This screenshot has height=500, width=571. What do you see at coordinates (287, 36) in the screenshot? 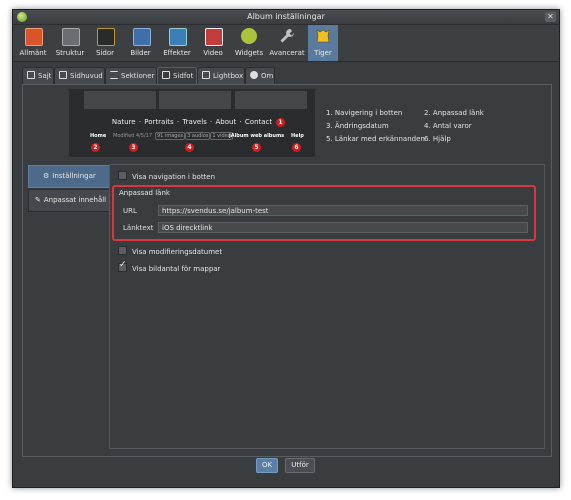
I see `wrench-icon` at bounding box center [287, 36].